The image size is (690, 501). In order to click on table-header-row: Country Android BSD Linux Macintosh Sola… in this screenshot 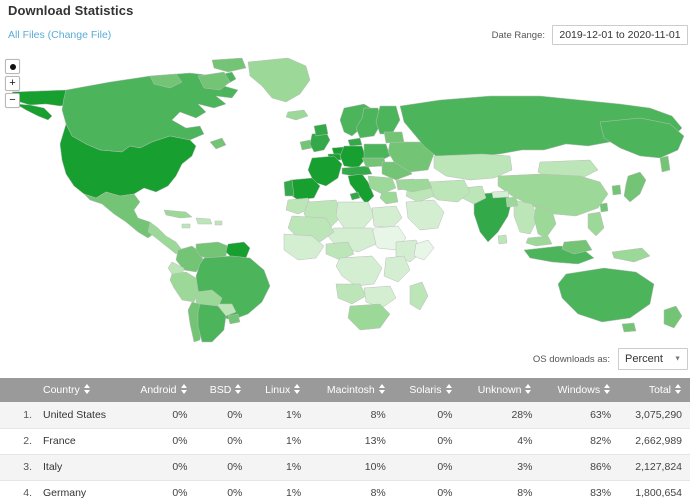, I will do `click(345, 390)`.